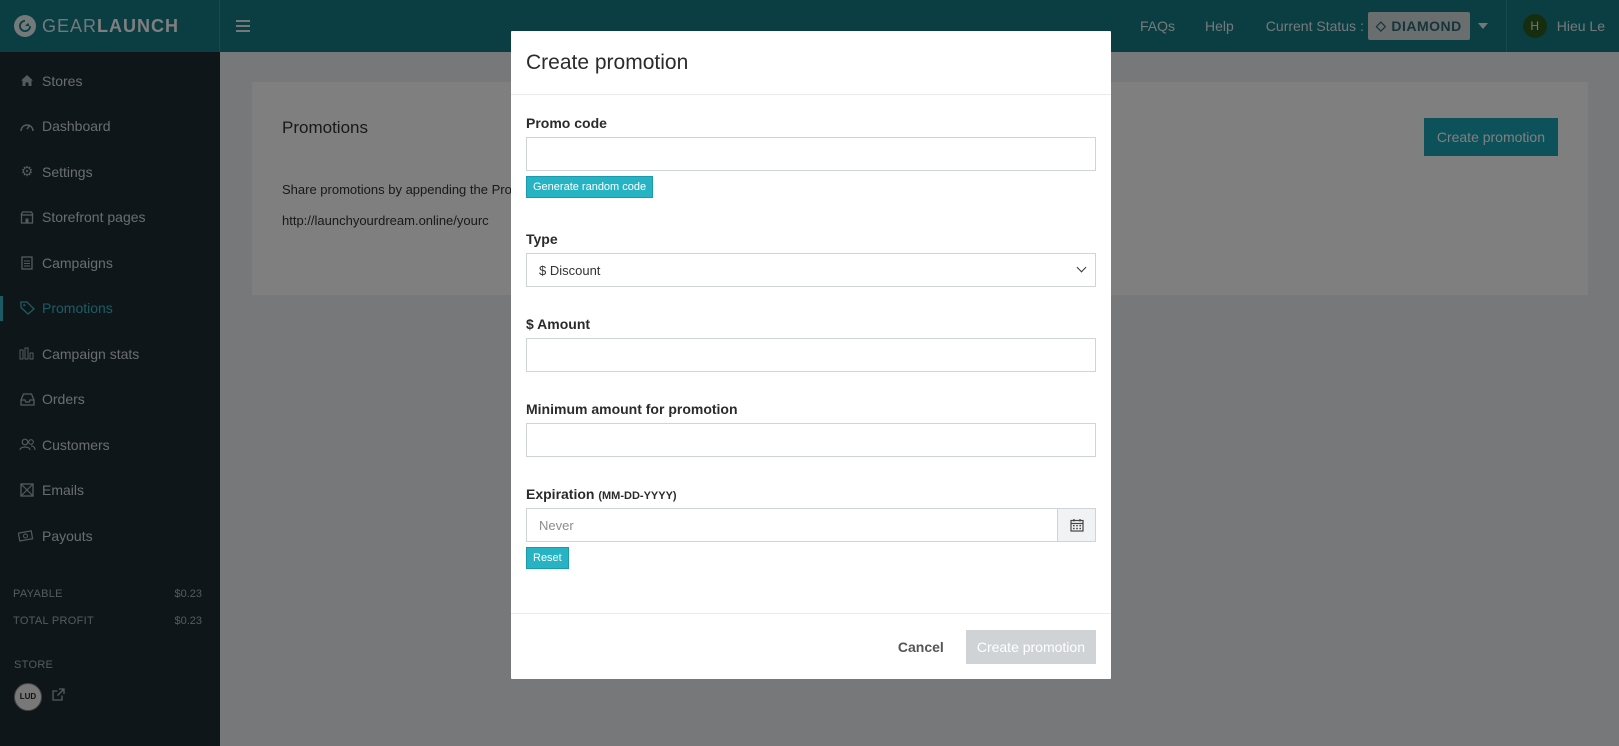 The height and width of the screenshot is (746, 1619). Describe the element at coordinates (792, 525) in the screenshot. I see `expiration-input: Never` at that location.